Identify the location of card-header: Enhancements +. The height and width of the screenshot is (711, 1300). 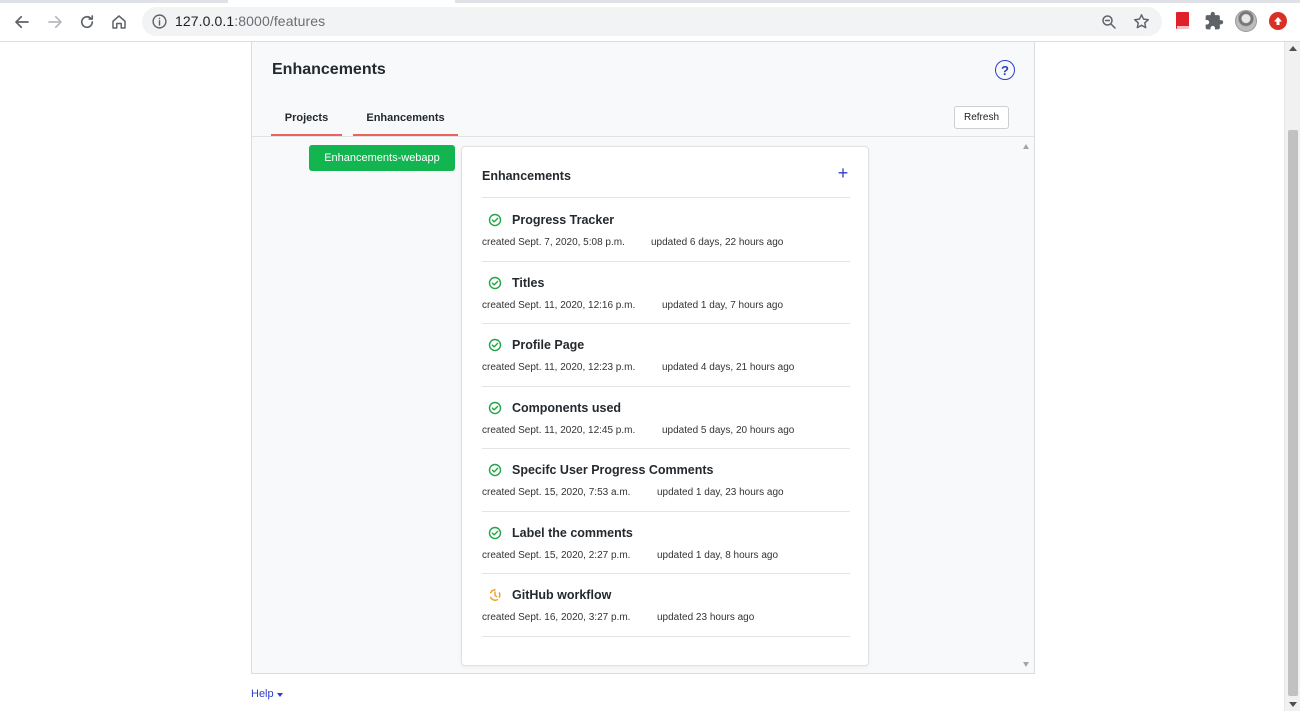
(666, 181).